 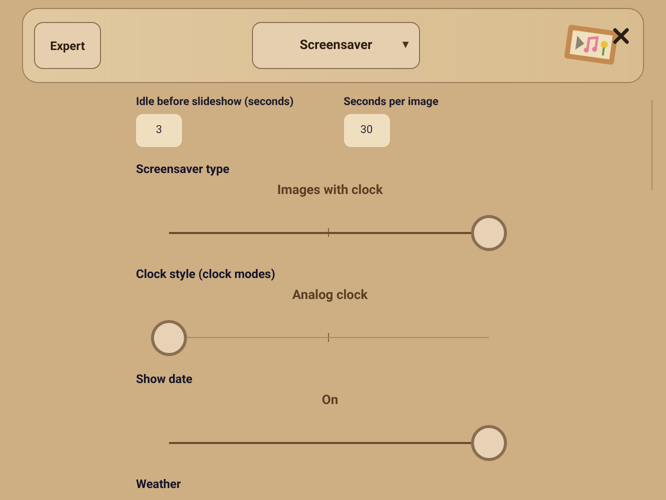 I want to click on setting-value: On, so click(x=330, y=401).